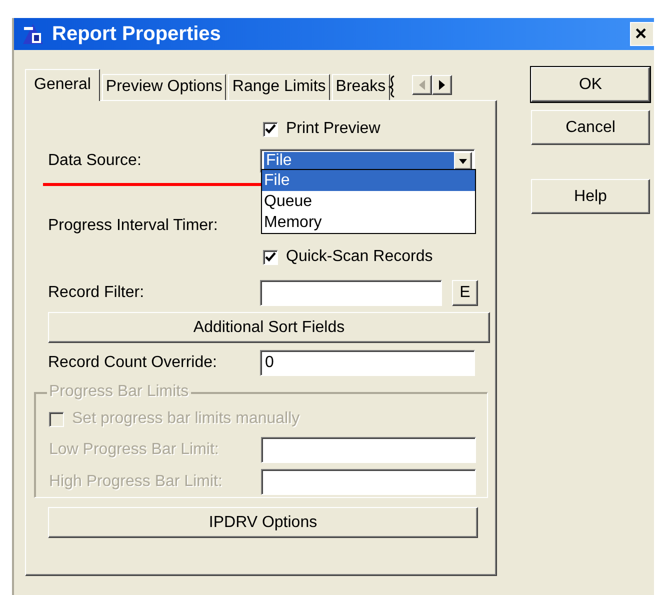 The height and width of the screenshot is (595, 656). I want to click on checkbox-label: Print Preview, so click(333, 129).